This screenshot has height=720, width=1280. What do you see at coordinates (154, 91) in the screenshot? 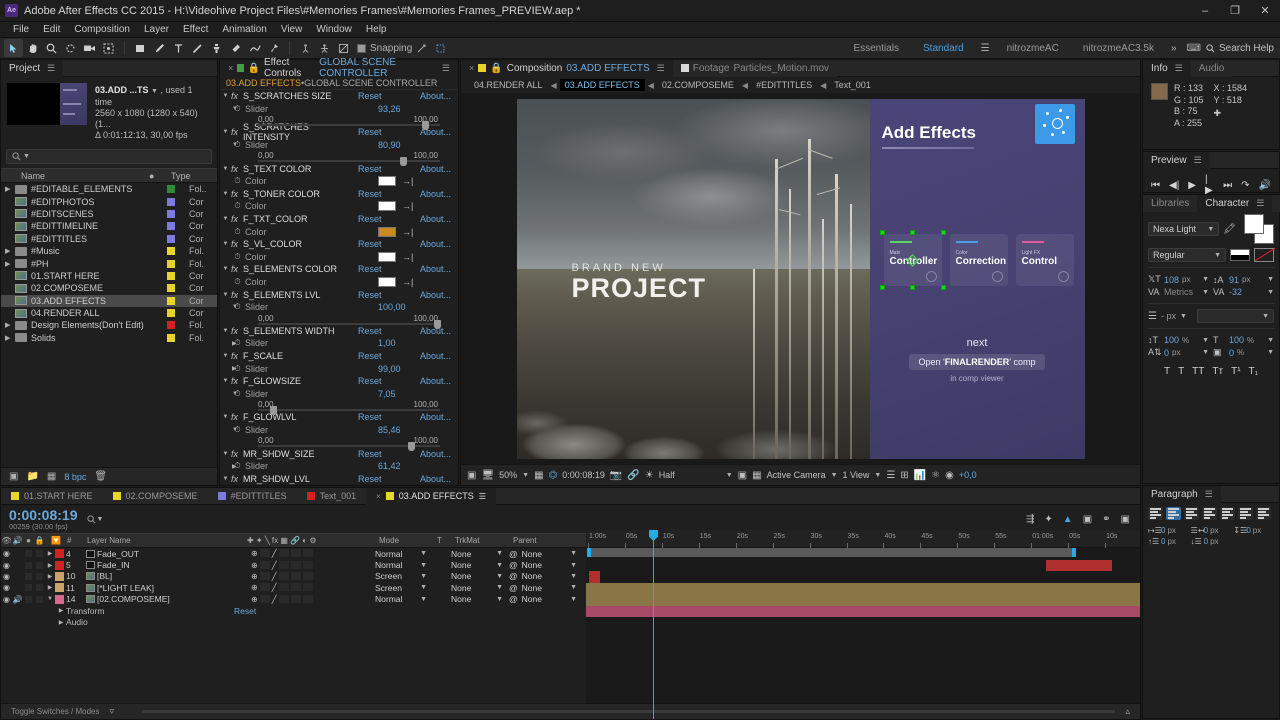
I see `chevron-down-icon: ▼` at bounding box center [154, 91].